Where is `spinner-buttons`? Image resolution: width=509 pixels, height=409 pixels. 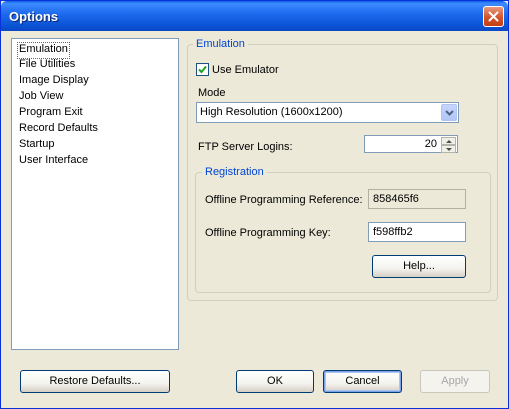
spinner-buttons is located at coordinates (448, 145).